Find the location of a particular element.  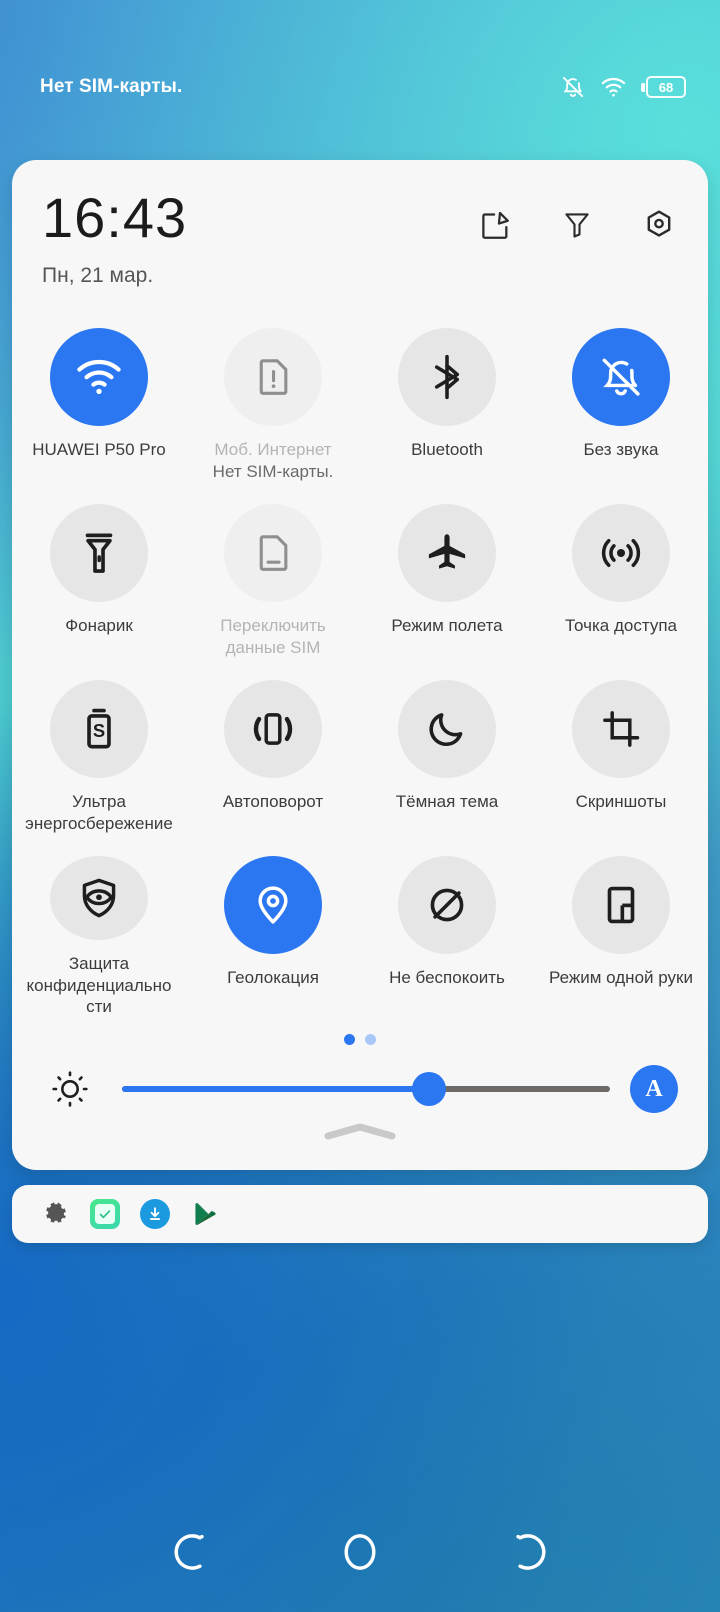

clock-date: Пн, 21 мар. is located at coordinates (98, 275).